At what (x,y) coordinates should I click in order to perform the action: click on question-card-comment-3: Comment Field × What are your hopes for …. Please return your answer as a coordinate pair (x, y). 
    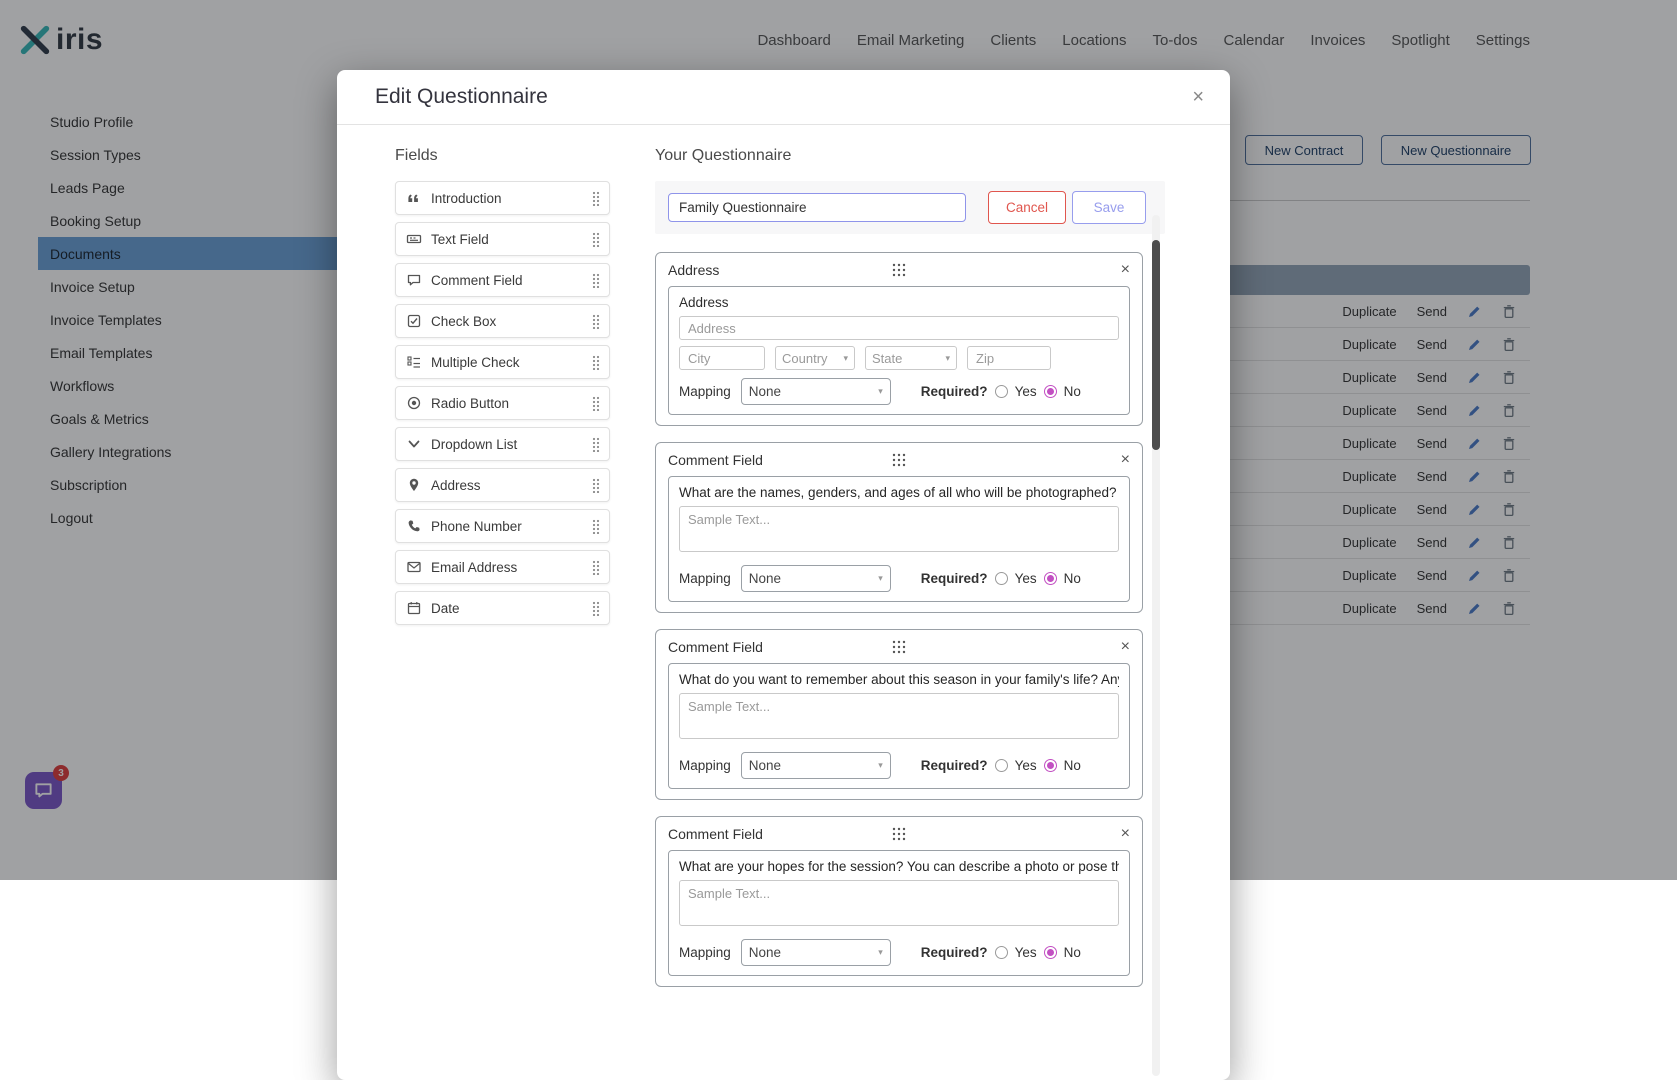
    Looking at the image, I should click on (899, 901).